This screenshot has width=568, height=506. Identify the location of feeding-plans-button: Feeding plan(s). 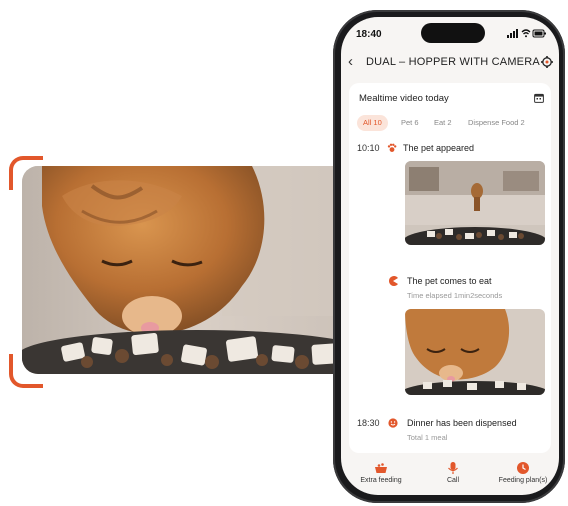
(523, 472).